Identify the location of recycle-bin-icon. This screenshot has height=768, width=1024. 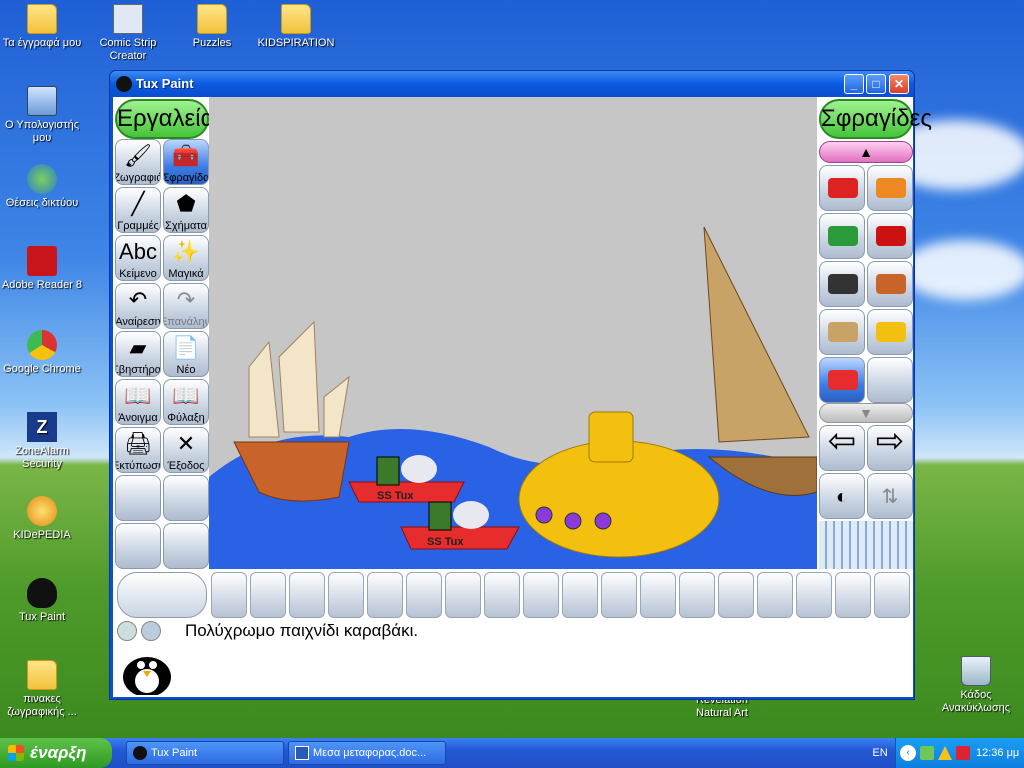
(976, 671).